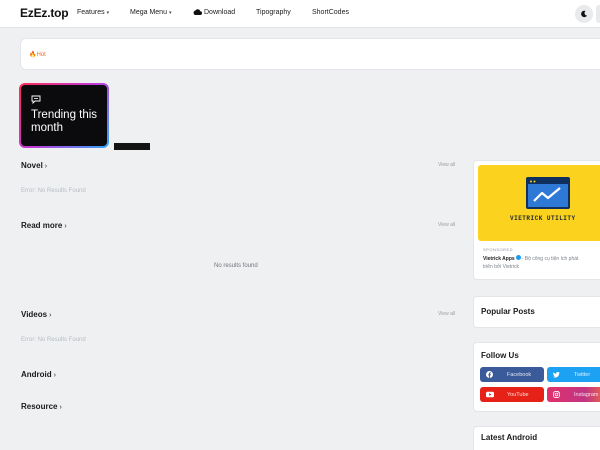  I want to click on novel-error-message: Error: No Results Found, so click(53, 191).